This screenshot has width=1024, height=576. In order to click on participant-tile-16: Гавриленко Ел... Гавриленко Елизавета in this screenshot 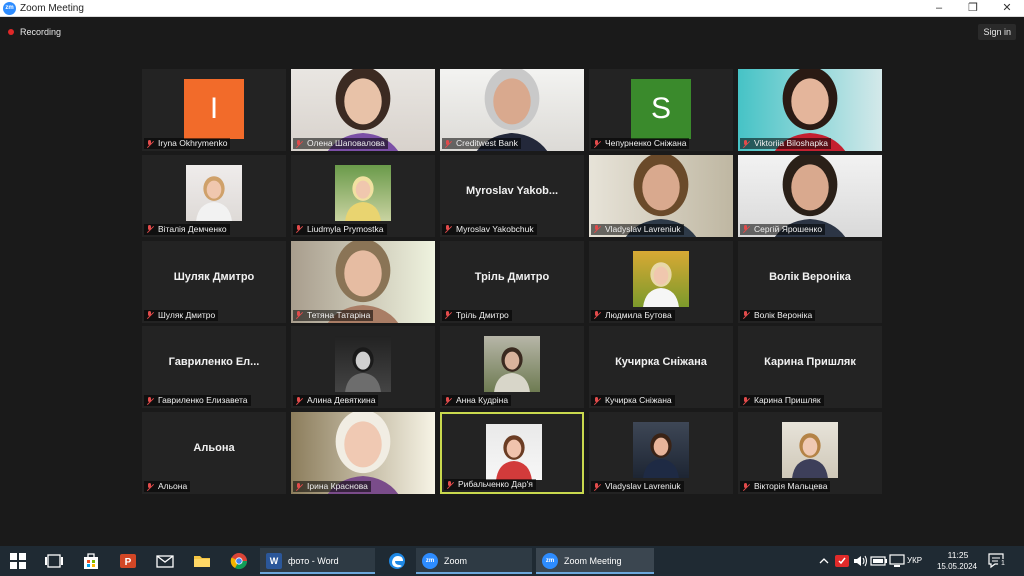, I will do `click(214, 367)`.